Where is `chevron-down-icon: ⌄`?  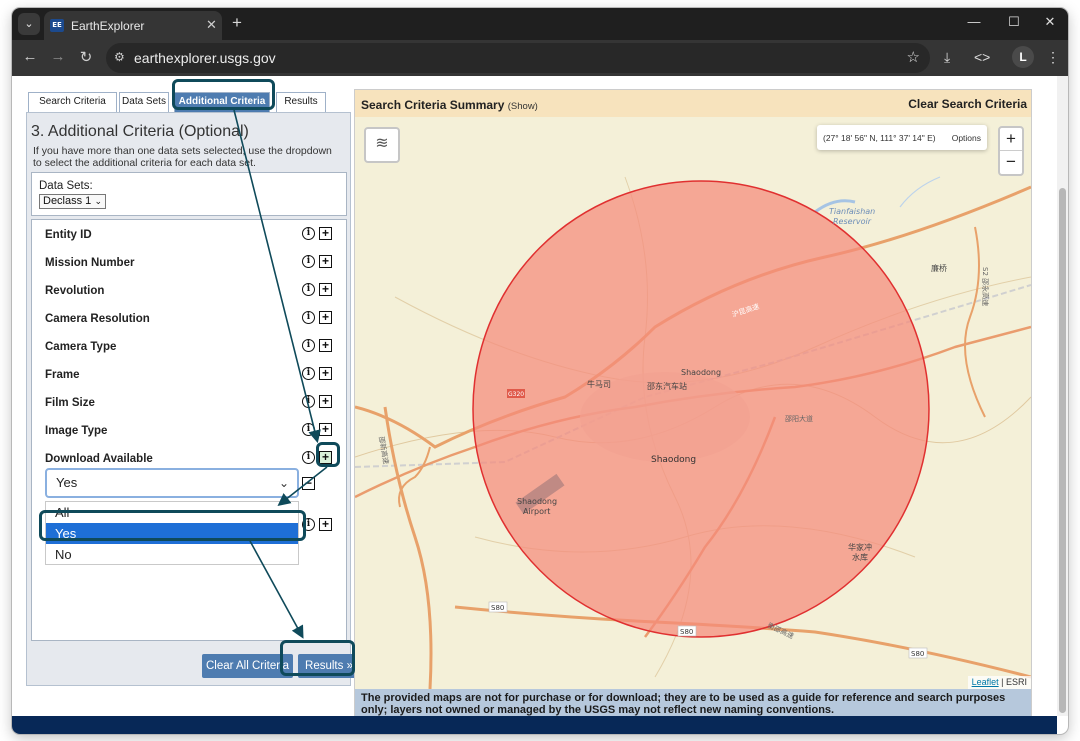
chevron-down-icon: ⌄ is located at coordinates (283, 483).